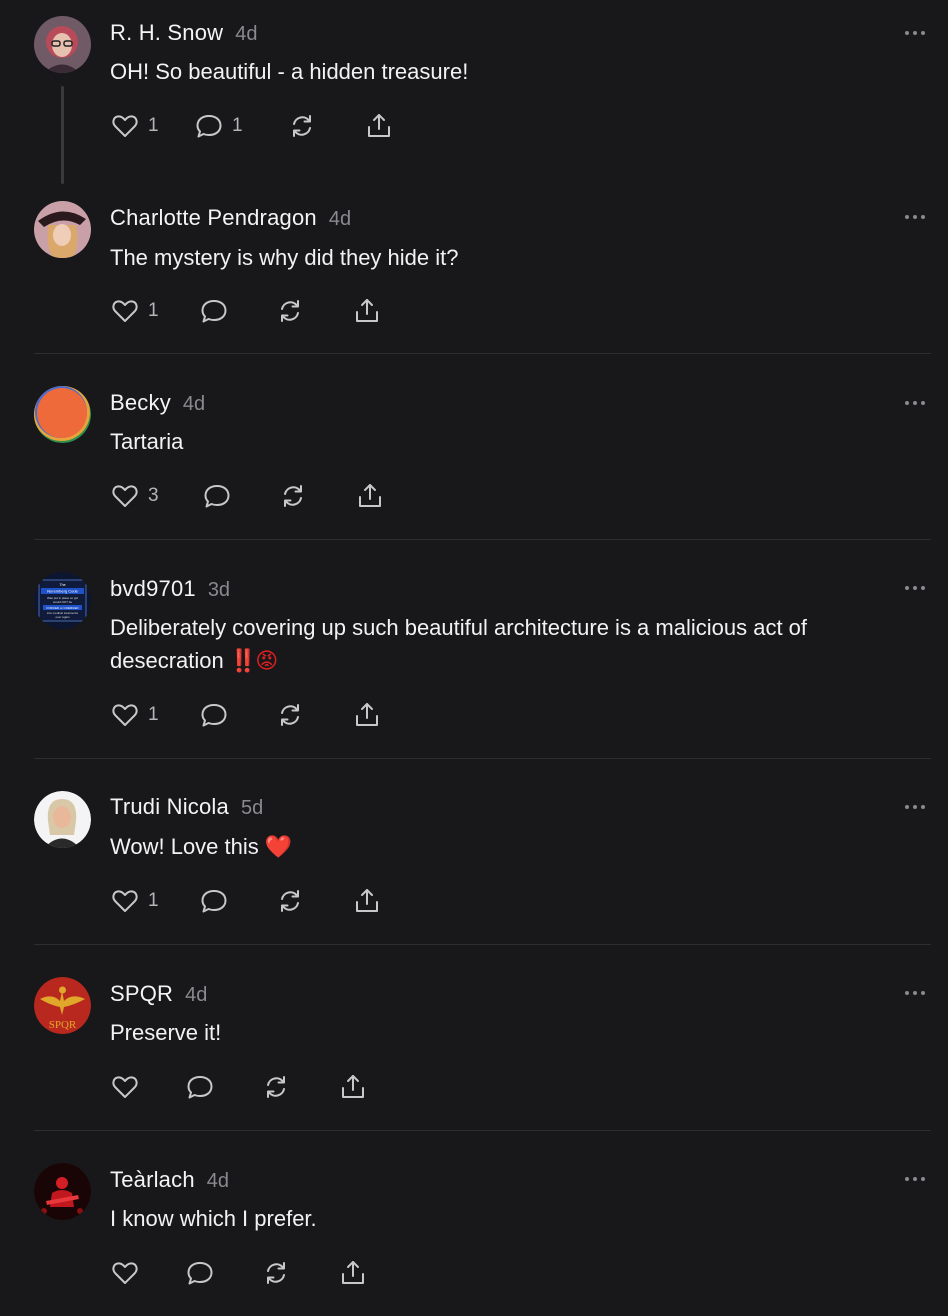 The image size is (948, 1316). I want to click on avatar-line2: would NOT be, so click(62, 602).